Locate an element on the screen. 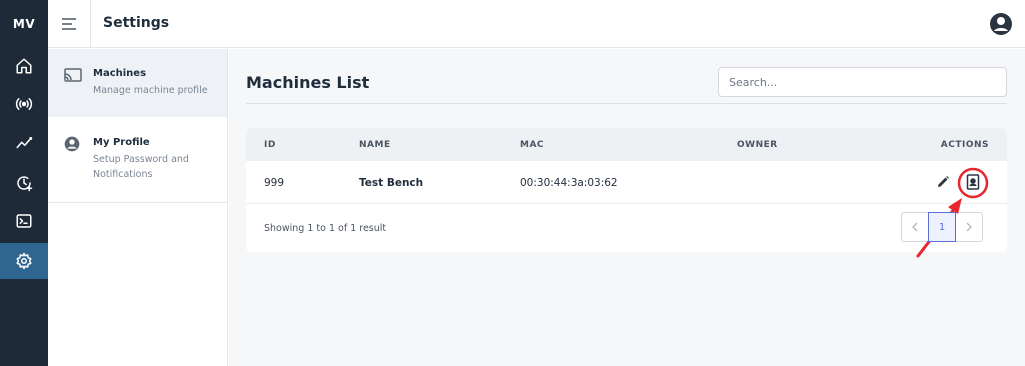 The image size is (1025, 366). rail-item-home is located at coordinates (24, 66).